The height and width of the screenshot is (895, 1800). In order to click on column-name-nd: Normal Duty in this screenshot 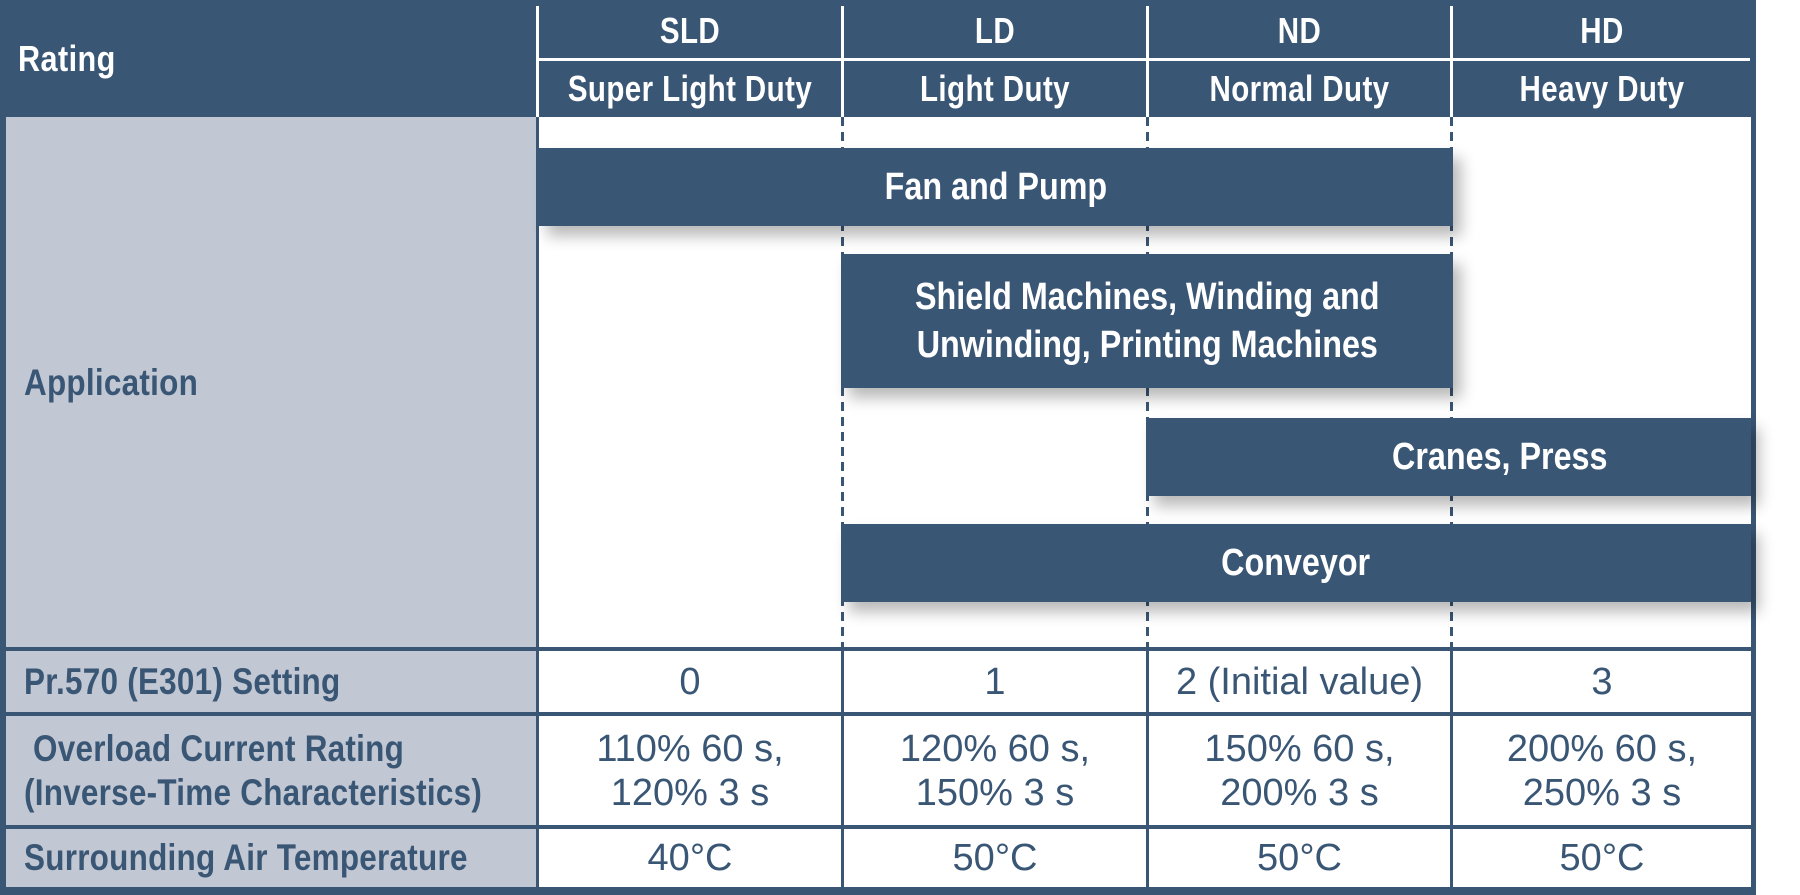, I will do `click(1299, 88)`.